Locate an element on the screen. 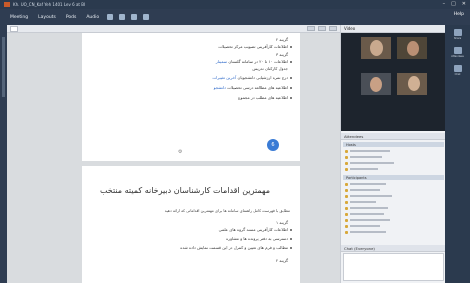 Image resolution: width=470 pixels, height=283 pixels. chat-button: Chat is located at coordinates (457, 71).